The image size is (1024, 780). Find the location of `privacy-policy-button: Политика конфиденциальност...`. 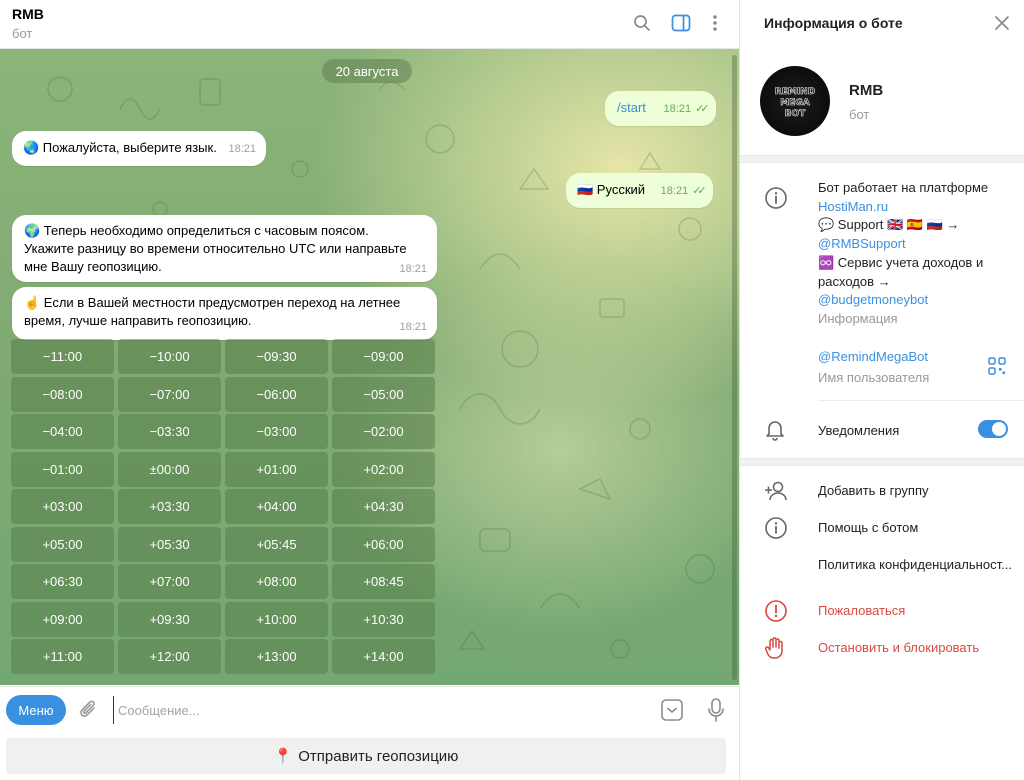

privacy-policy-button: Политика конфиденциальност... is located at coordinates (882, 565).